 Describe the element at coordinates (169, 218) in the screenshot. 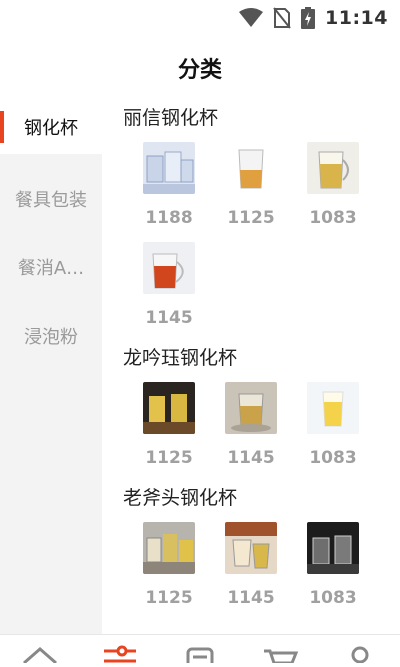

I see `product-count: 1188` at that location.